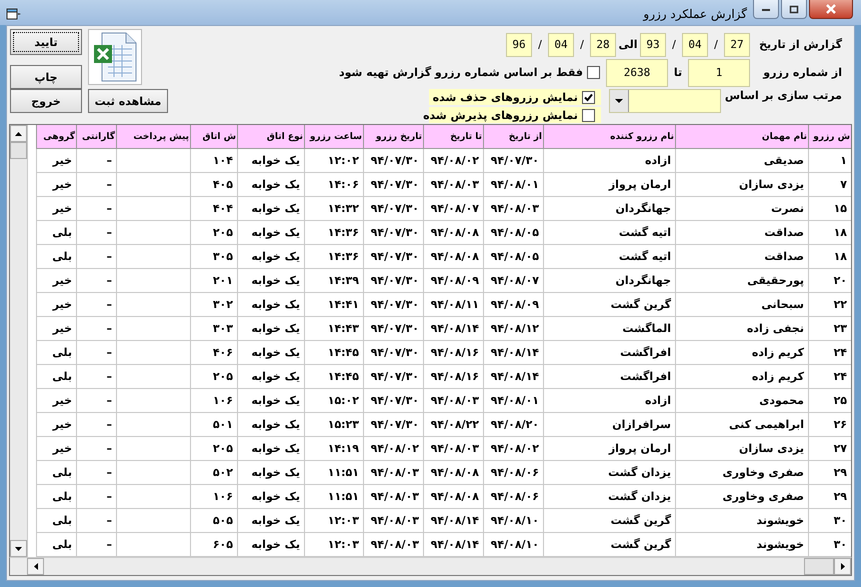 This screenshot has height=587, width=861. Describe the element at coordinates (513, 329) in the screenshot. I see `table-cell: ۹۴/۰۸/۱۲` at that location.